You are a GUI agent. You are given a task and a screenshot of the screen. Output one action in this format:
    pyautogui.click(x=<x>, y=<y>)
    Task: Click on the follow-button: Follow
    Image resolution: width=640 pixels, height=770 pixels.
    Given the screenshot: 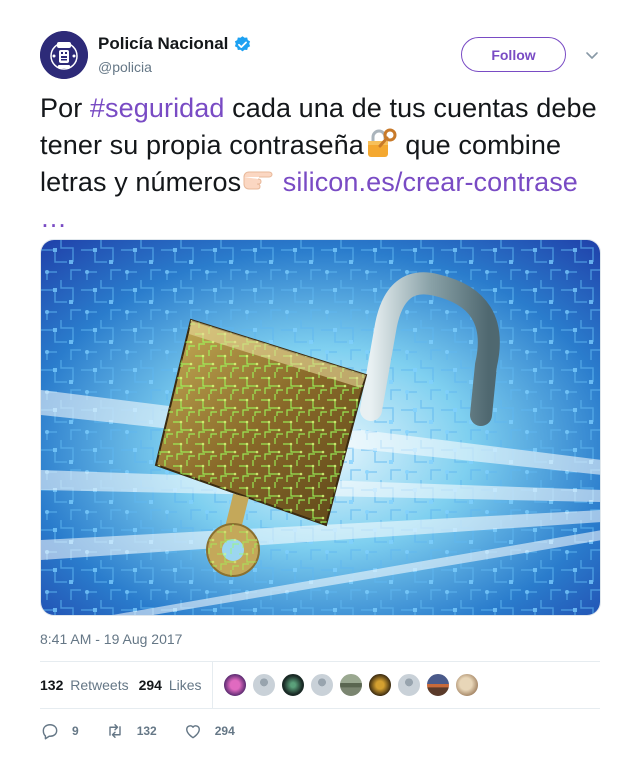 What is the action you would take?
    pyautogui.click(x=513, y=54)
    